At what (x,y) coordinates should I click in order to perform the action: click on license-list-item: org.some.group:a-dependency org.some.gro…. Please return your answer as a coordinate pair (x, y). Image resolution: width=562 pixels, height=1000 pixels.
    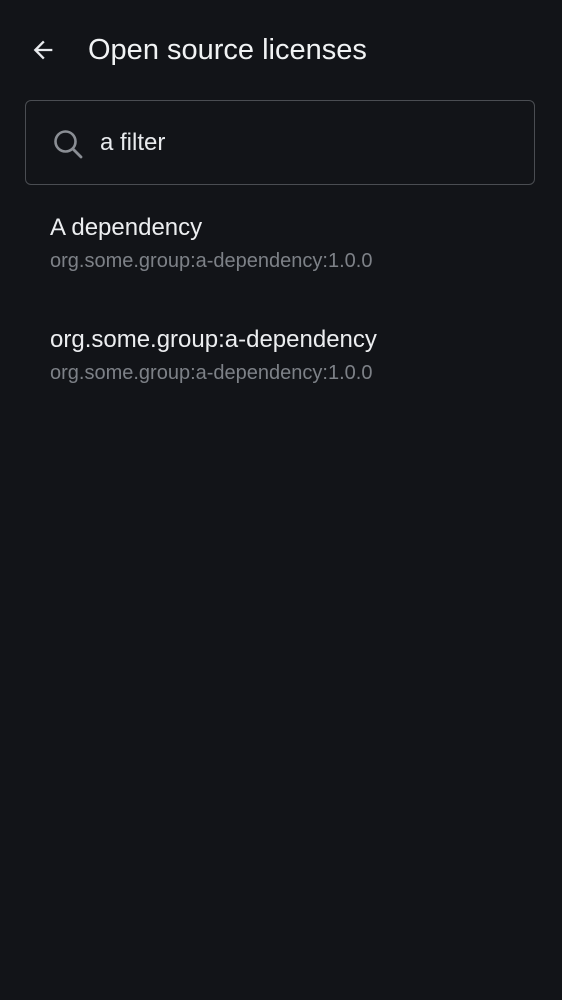
    Looking at the image, I should click on (281, 368).